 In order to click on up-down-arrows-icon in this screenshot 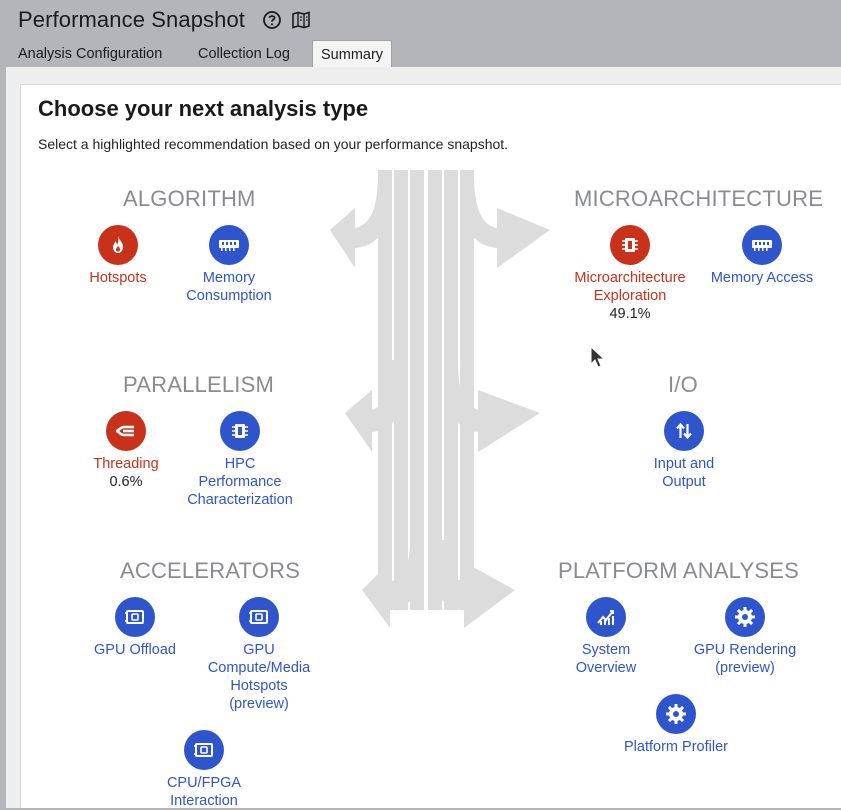, I will do `click(684, 431)`.